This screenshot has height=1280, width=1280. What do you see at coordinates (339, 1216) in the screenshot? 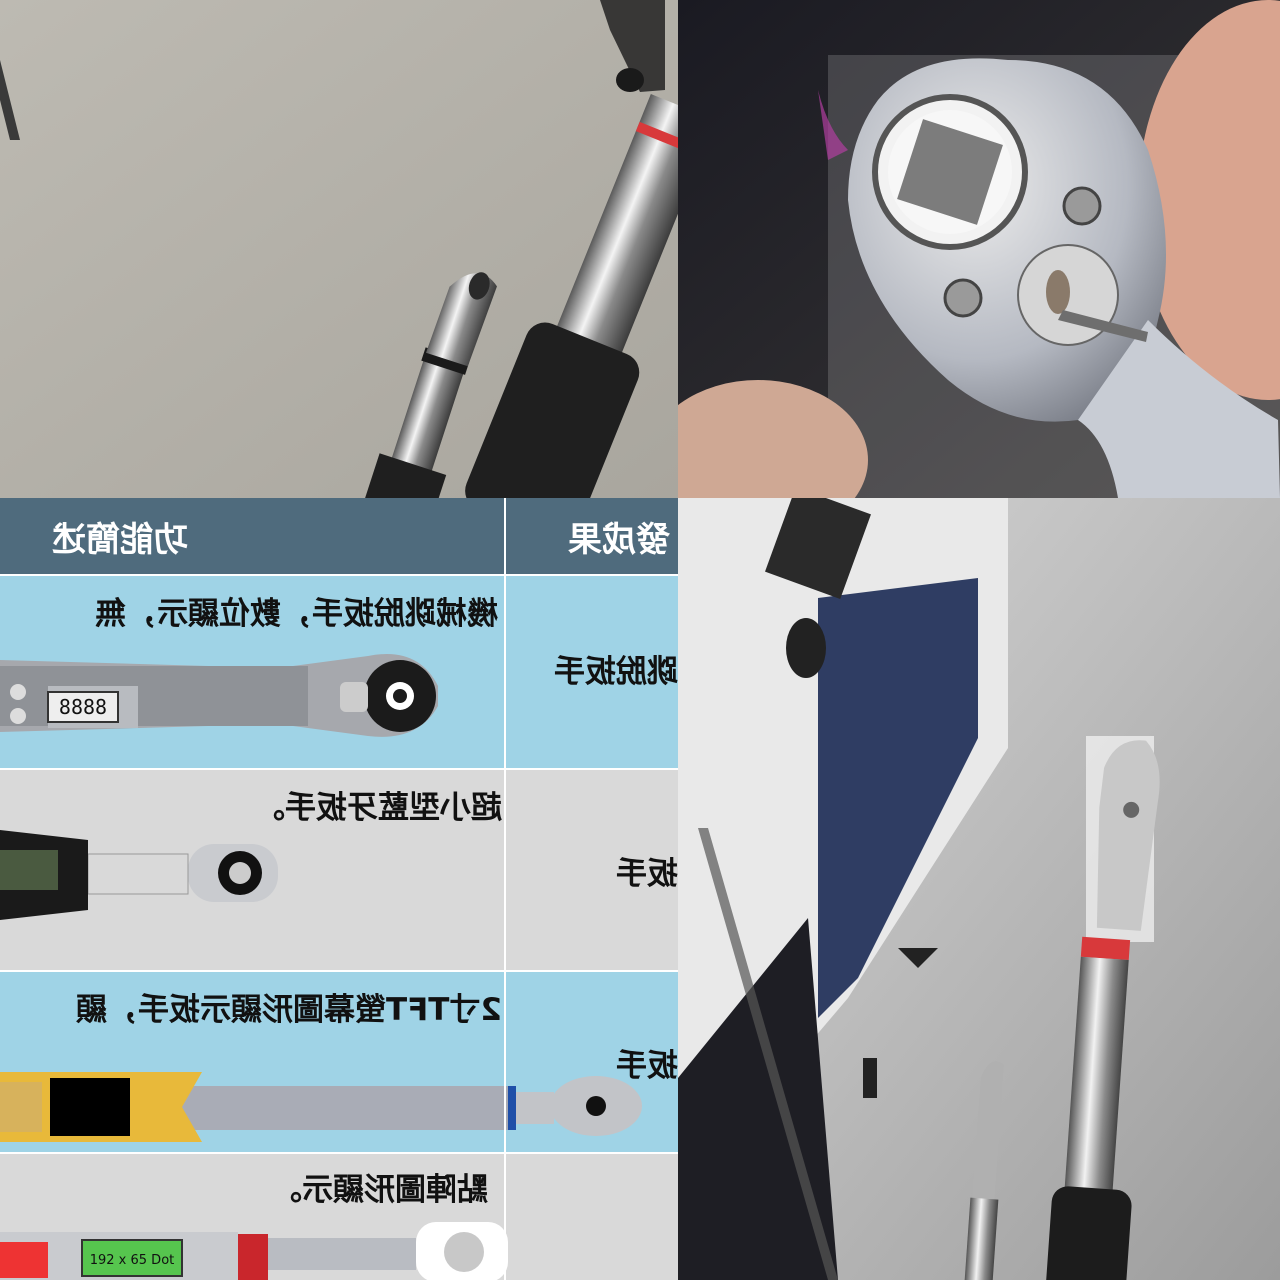
I see `table-row: 點陣圖形顯示。 192 x 65 Dot` at bounding box center [339, 1216].